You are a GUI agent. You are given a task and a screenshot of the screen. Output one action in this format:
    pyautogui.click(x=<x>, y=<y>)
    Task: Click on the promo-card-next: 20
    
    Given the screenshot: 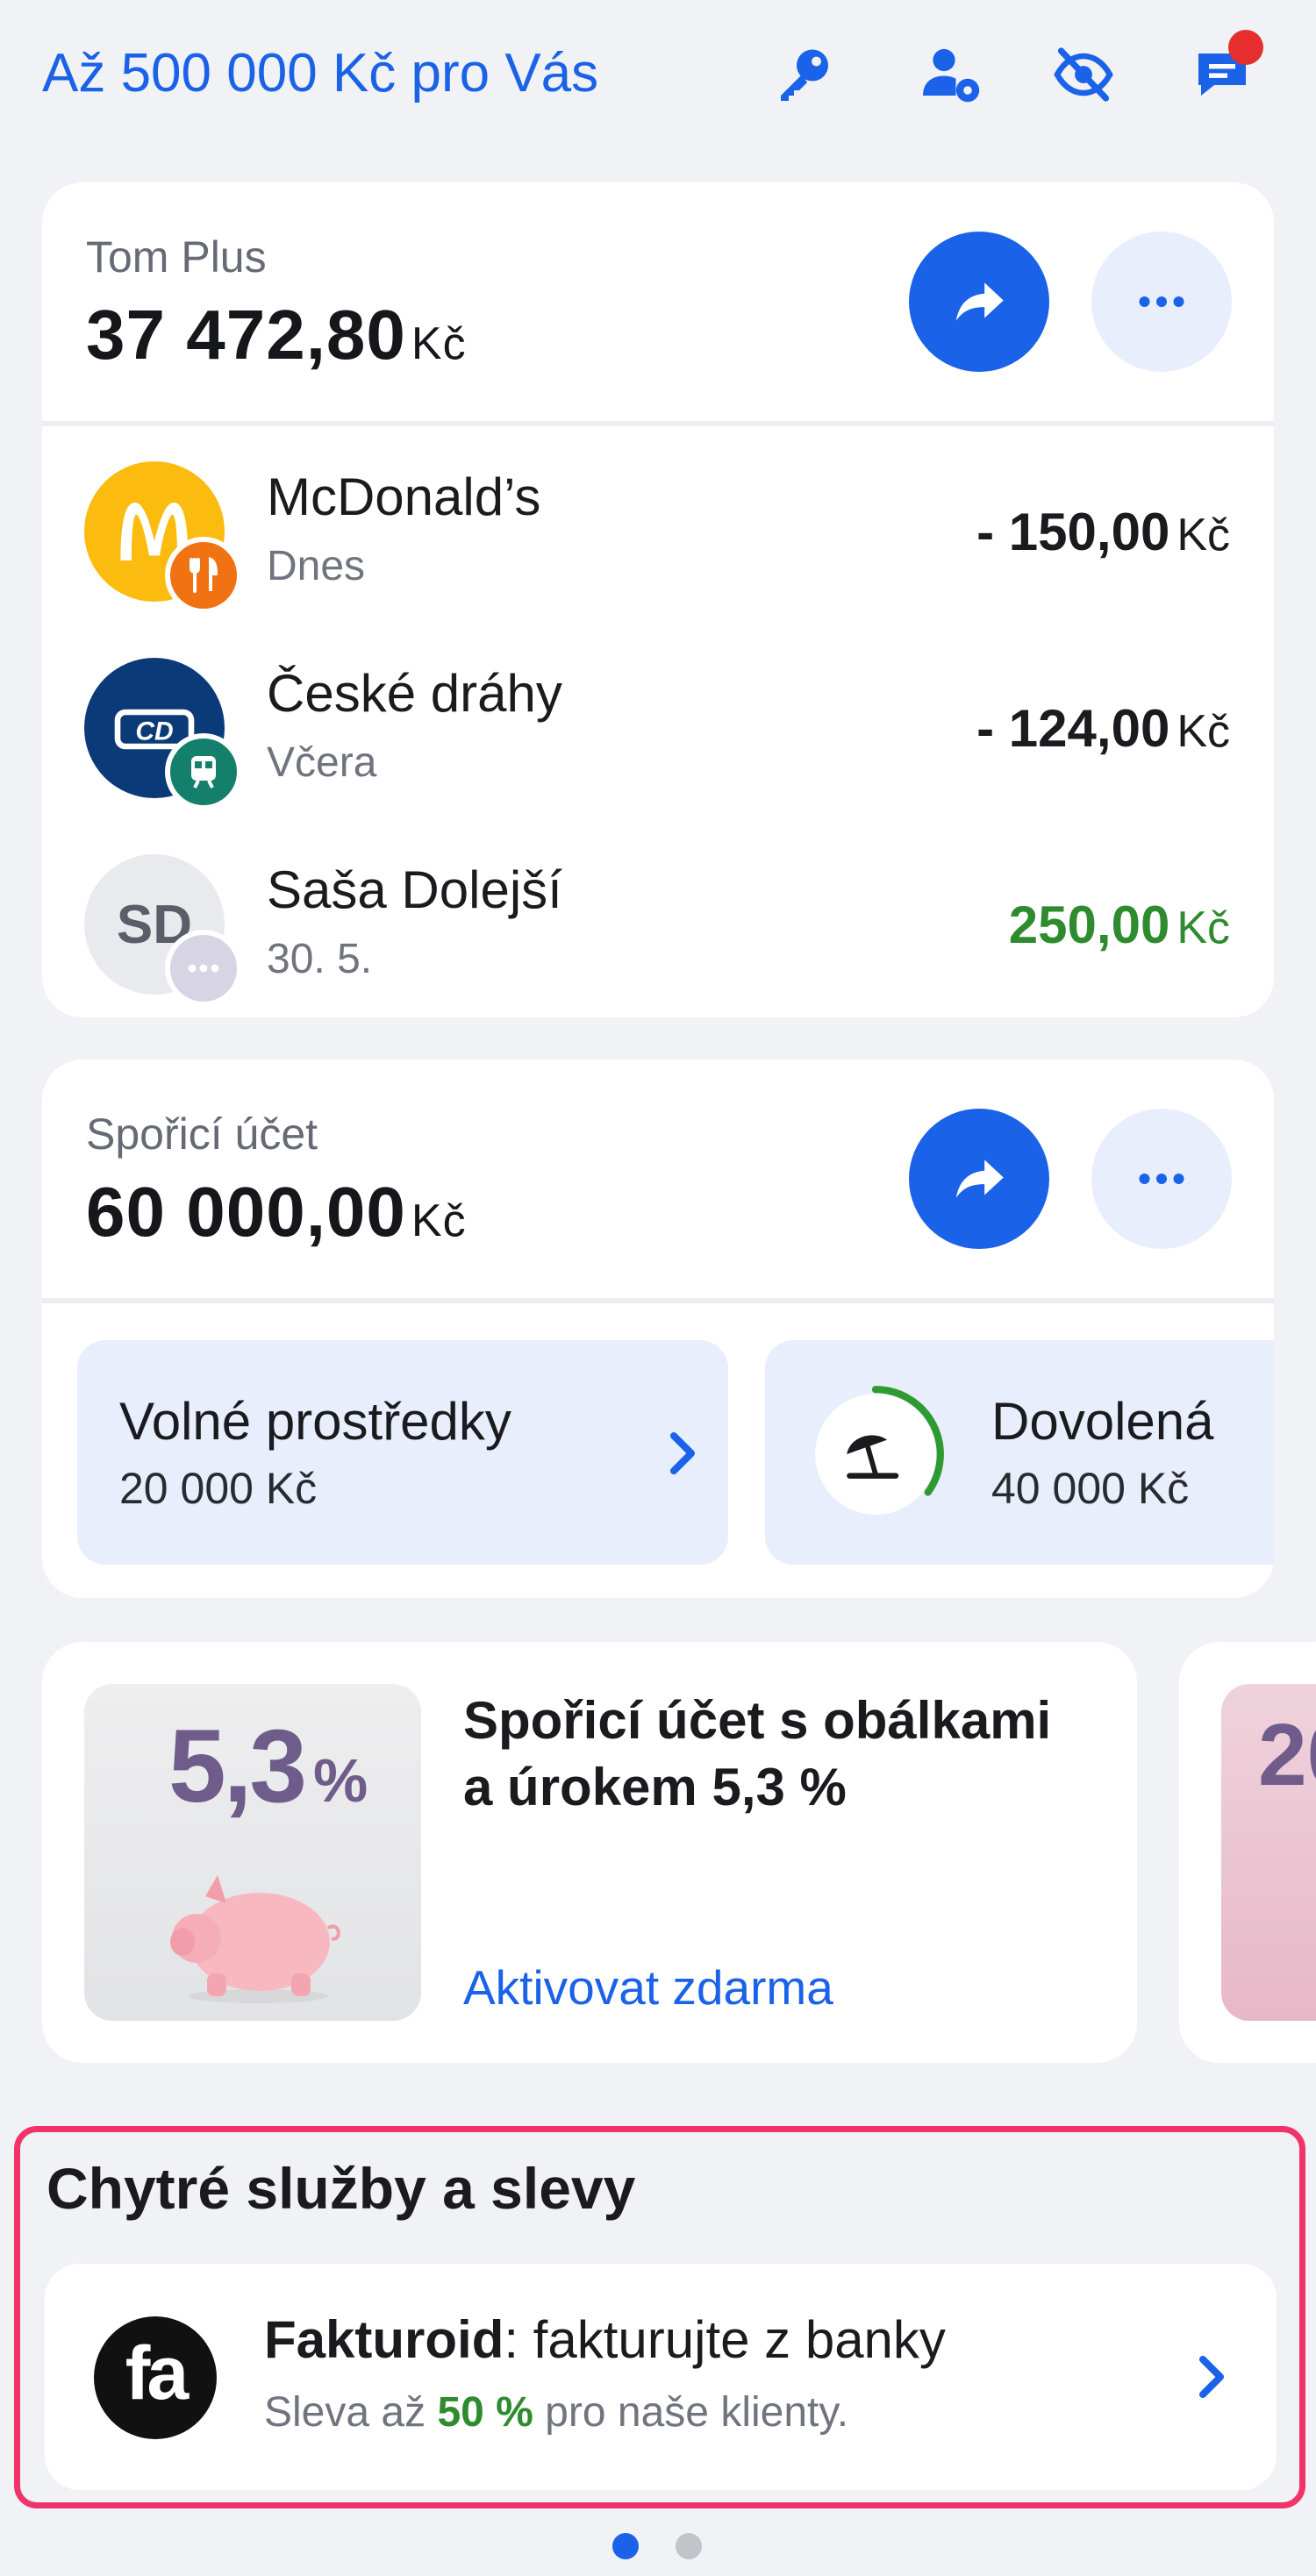 What is the action you would take?
    pyautogui.click(x=1248, y=1853)
    